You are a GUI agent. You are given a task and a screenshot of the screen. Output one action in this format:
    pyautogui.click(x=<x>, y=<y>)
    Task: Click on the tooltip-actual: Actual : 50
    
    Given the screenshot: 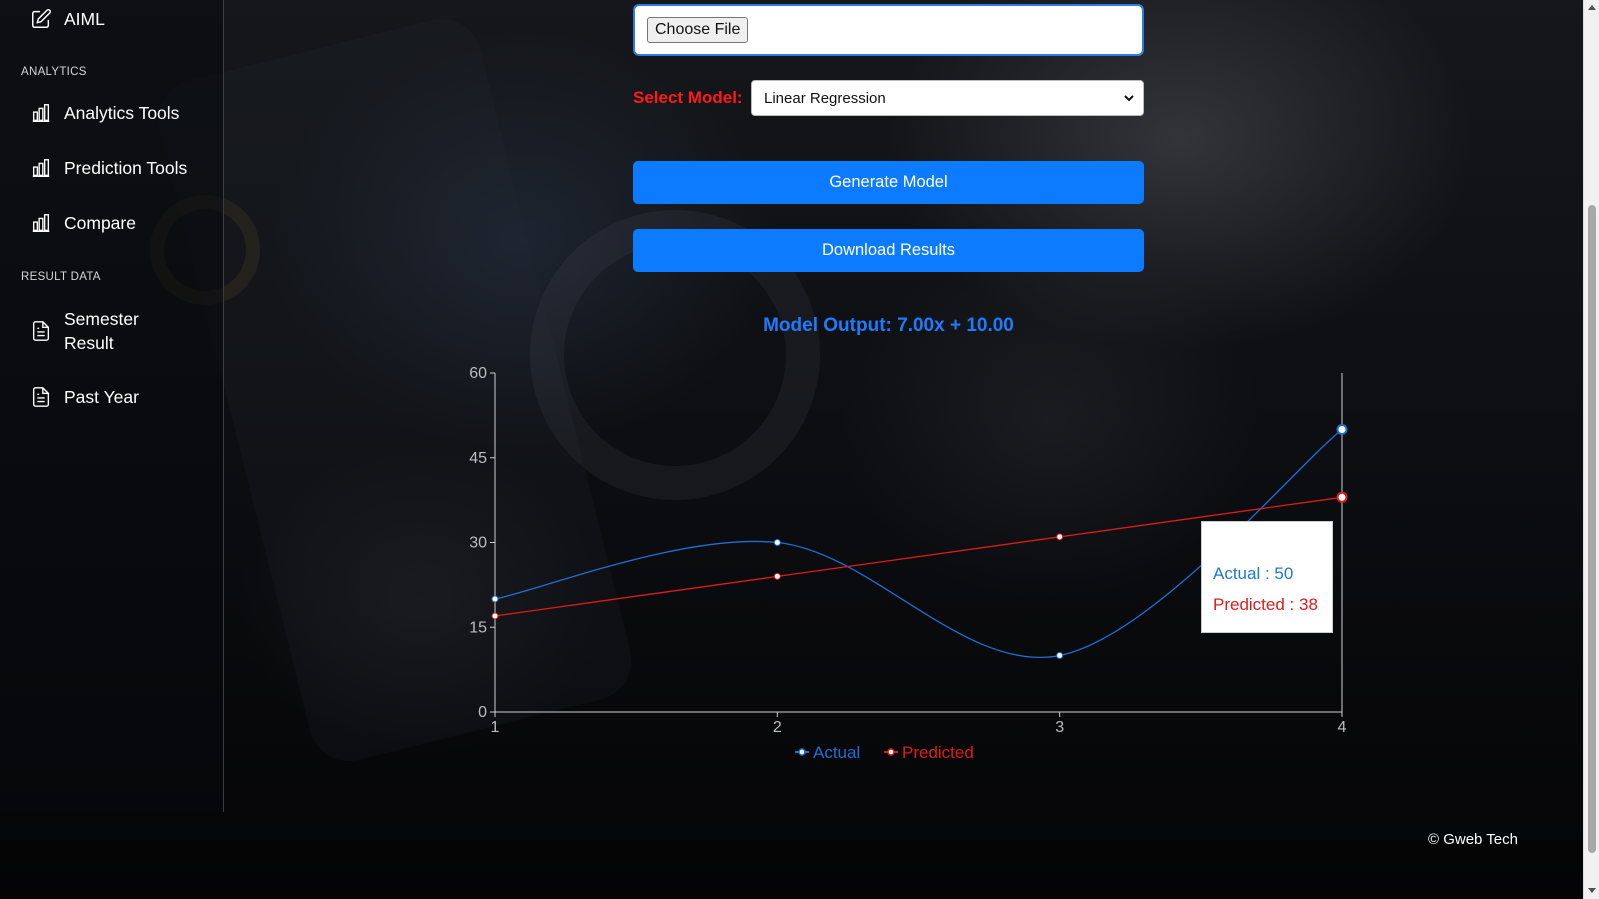 What is the action you would take?
    pyautogui.click(x=1253, y=573)
    